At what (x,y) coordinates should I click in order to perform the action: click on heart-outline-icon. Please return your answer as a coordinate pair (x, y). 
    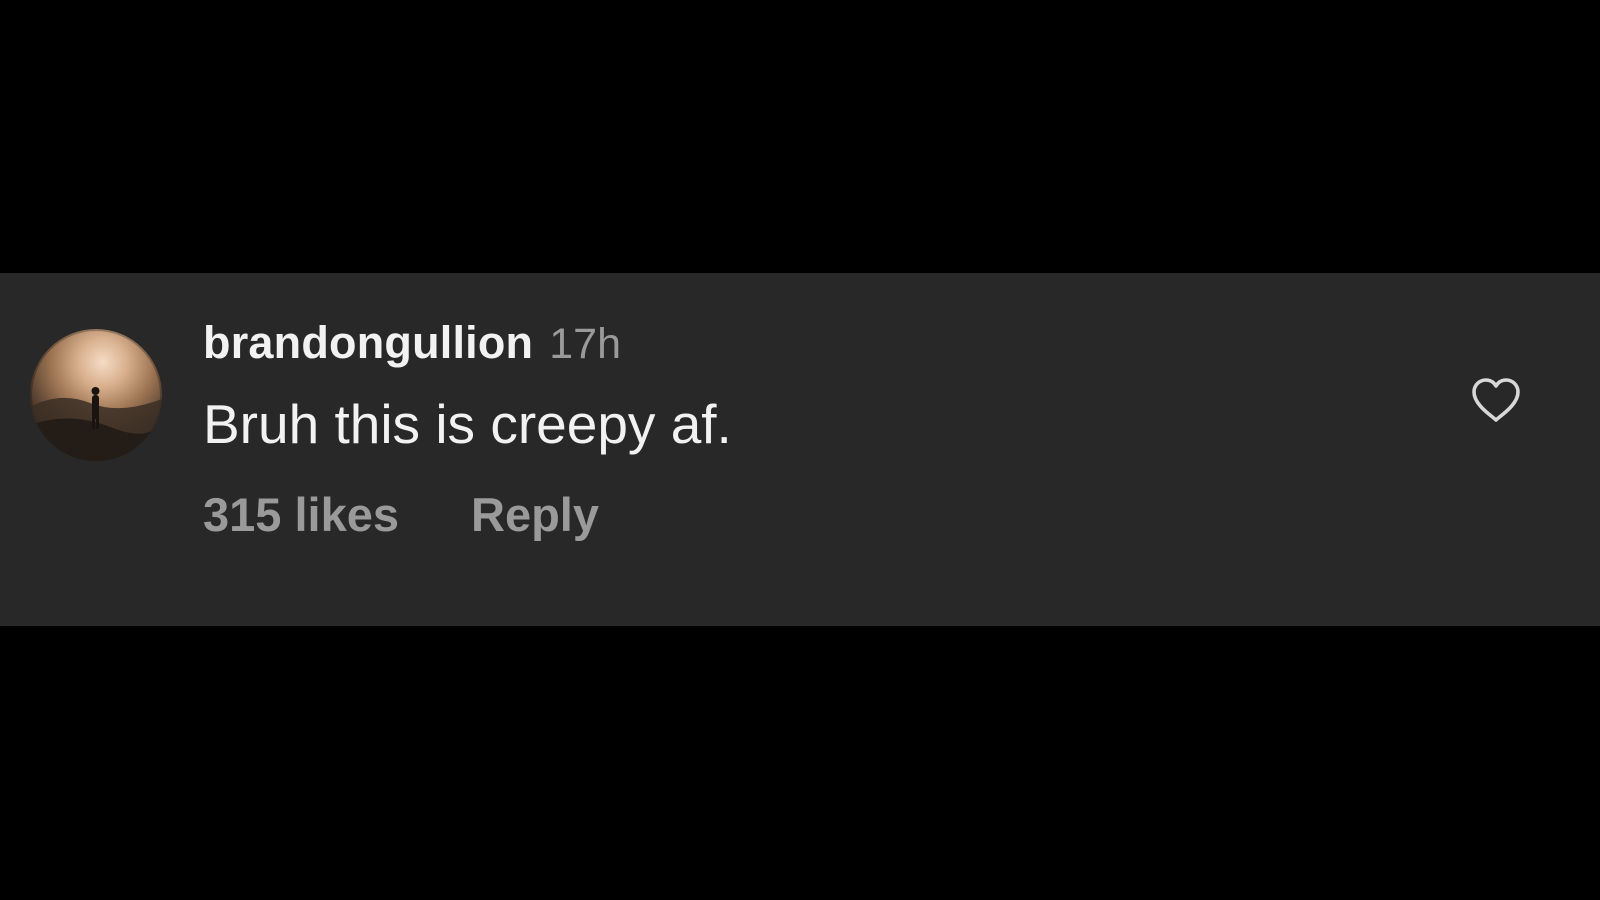
    Looking at the image, I should click on (1496, 400).